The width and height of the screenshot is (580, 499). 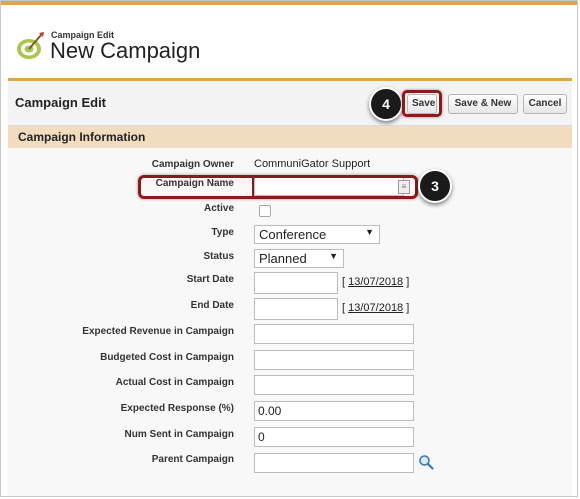 I want to click on status-label: Status, so click(x=218, y=256).